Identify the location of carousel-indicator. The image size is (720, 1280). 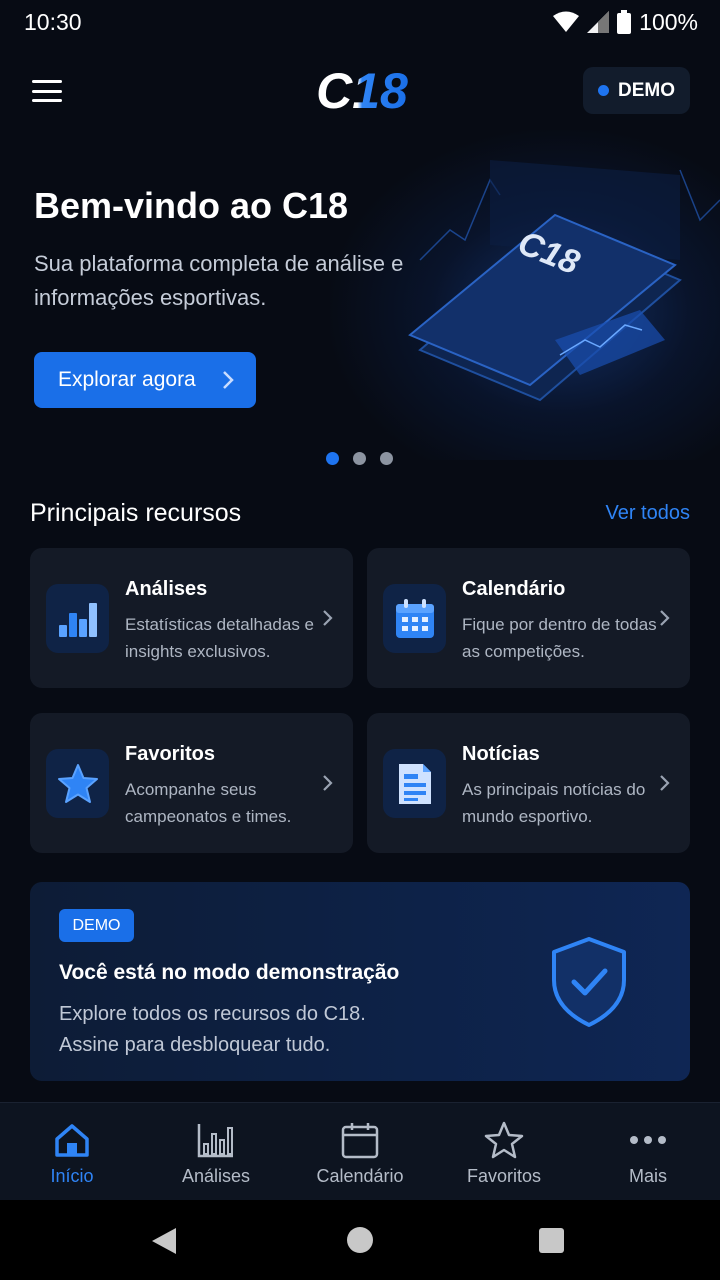
(359, 458).